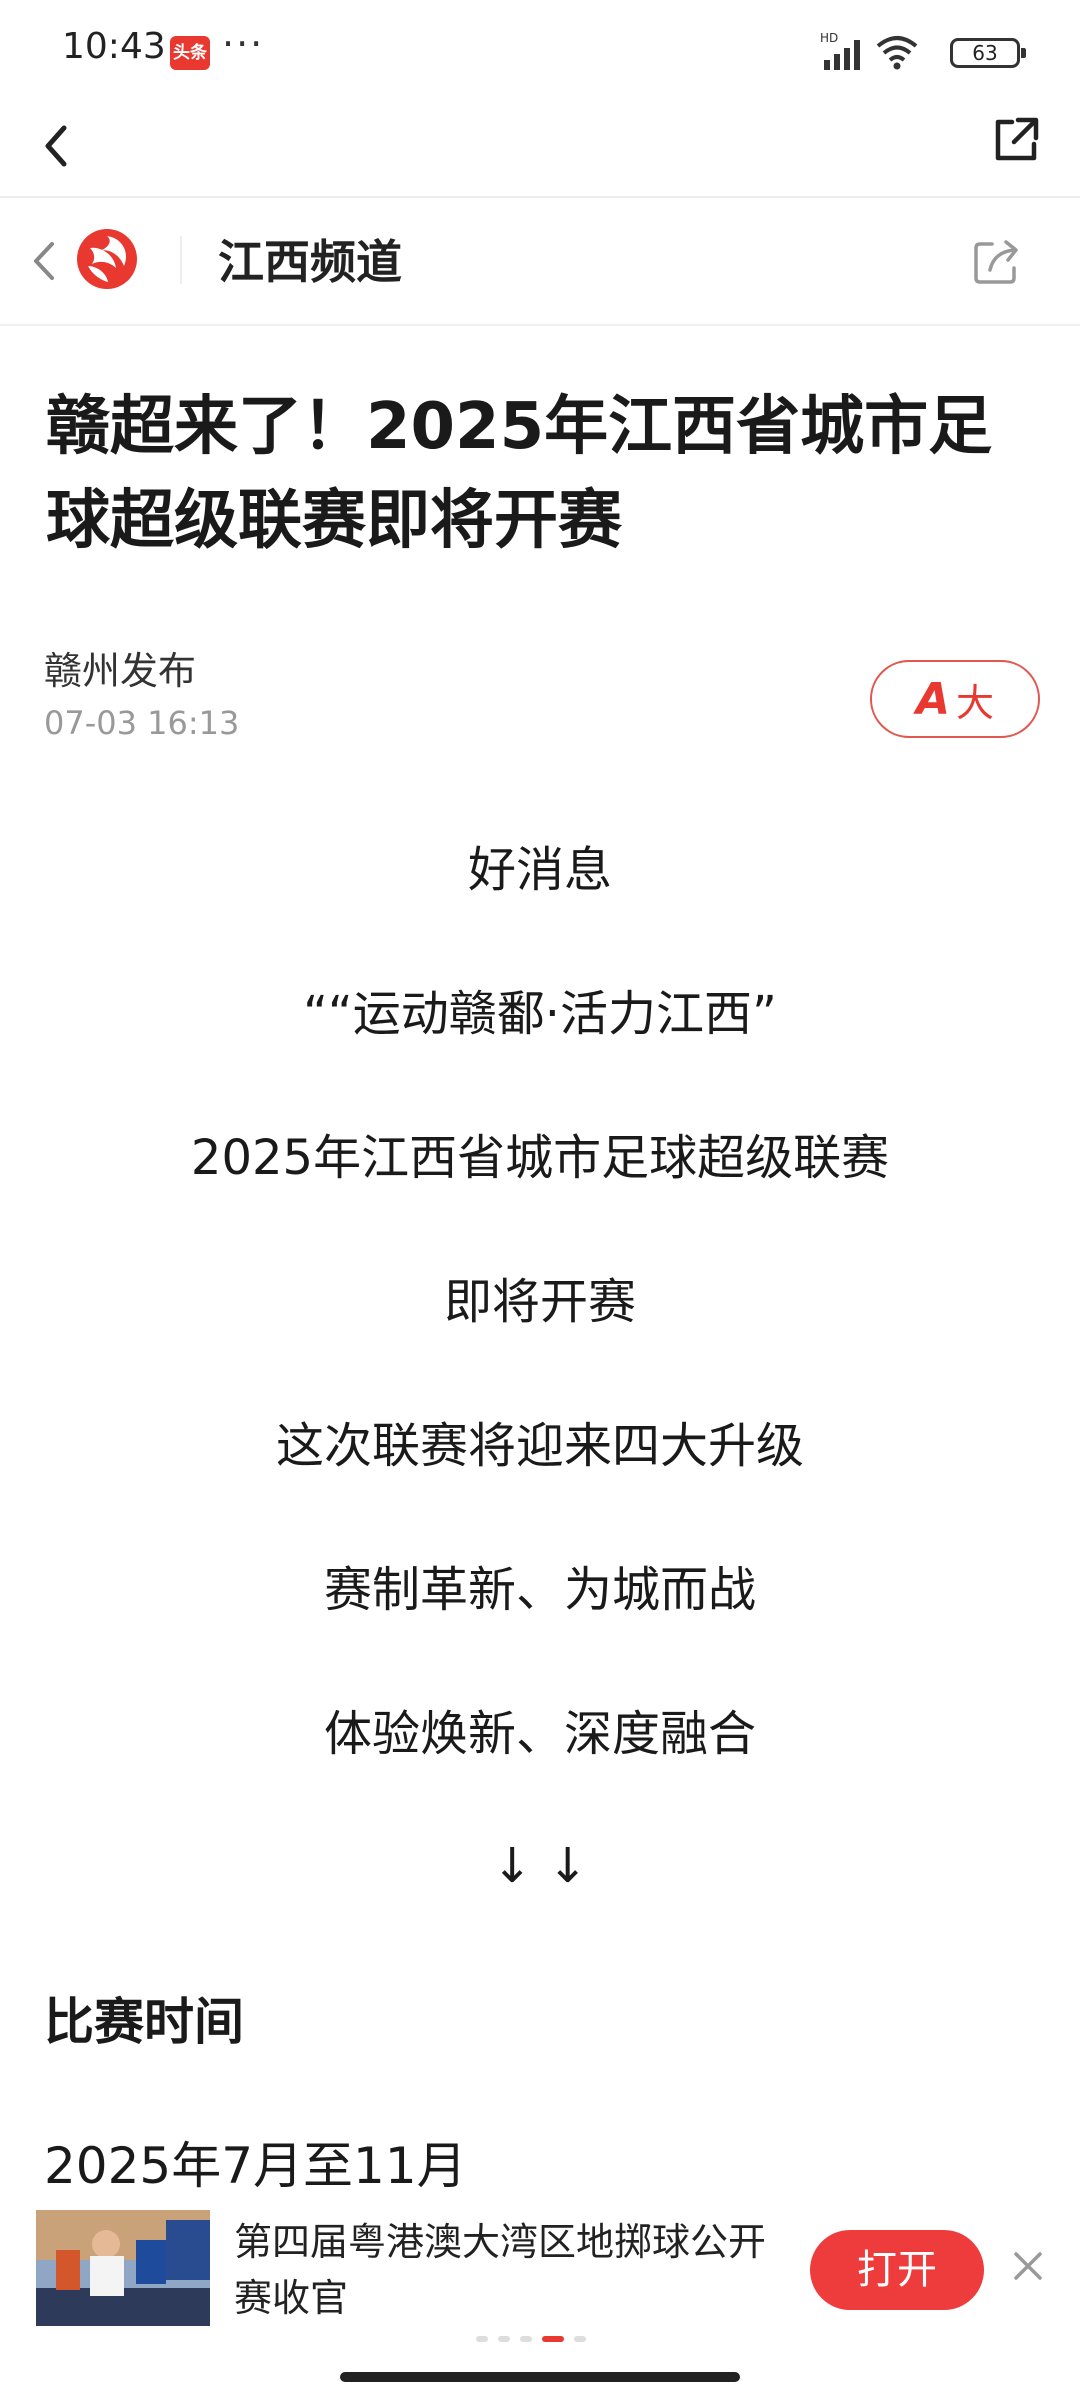  I want to click on match-date: 2025年7月至11月, so click(255, 2166).